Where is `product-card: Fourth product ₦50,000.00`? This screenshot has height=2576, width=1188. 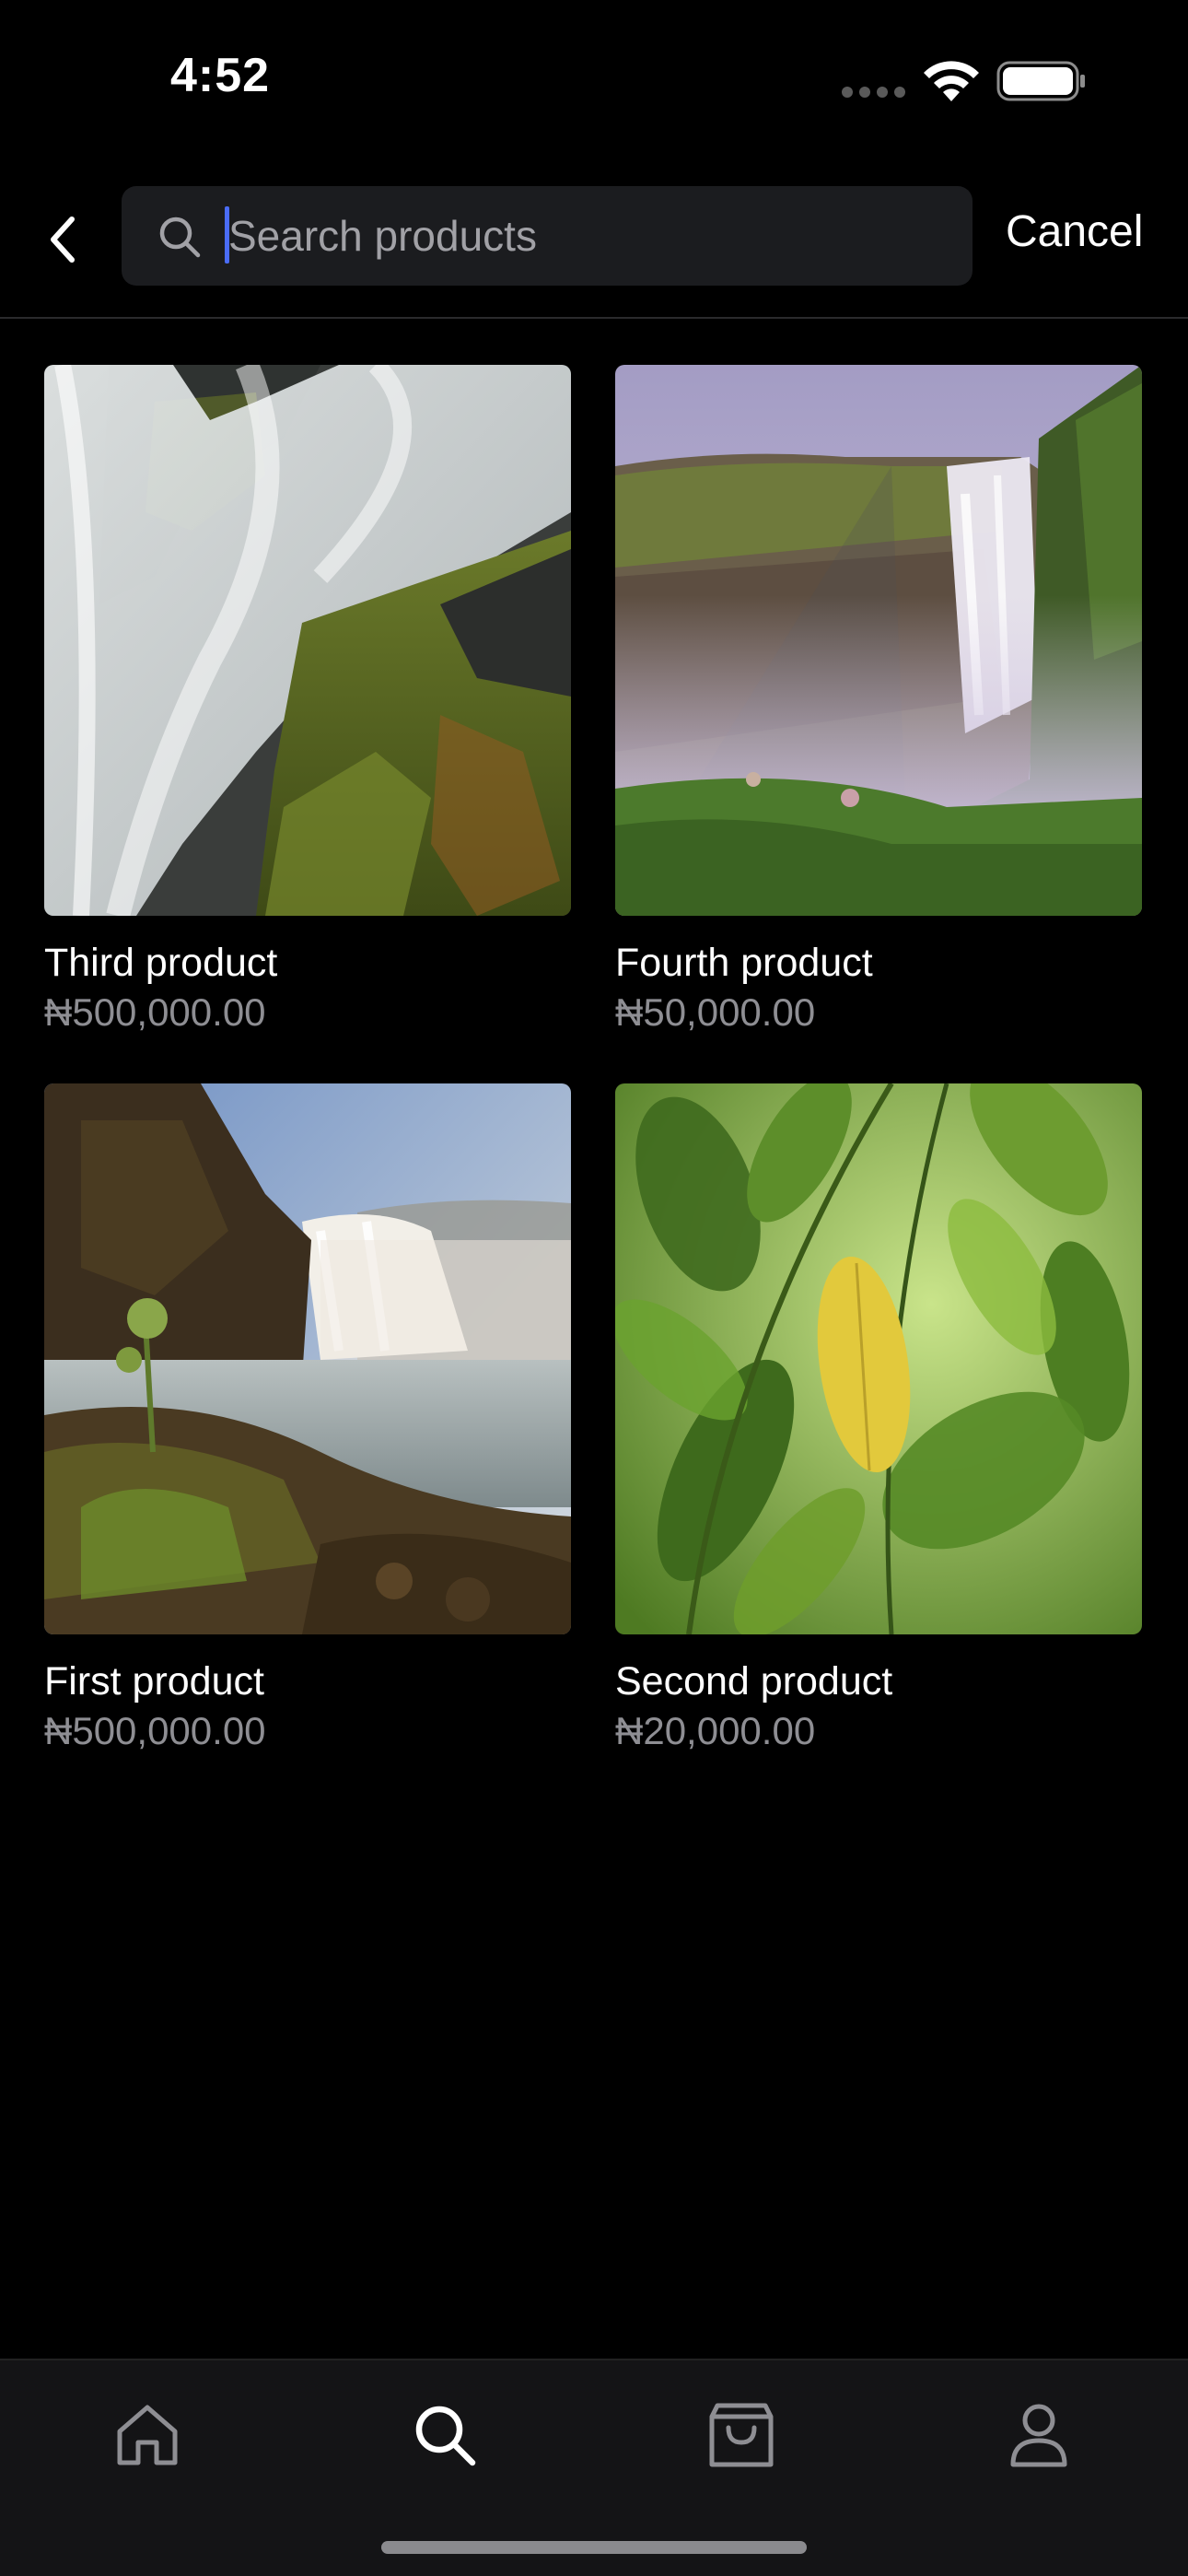 product-card: Fourth product ₦50,000.00 is located at coordinates (878, 700).